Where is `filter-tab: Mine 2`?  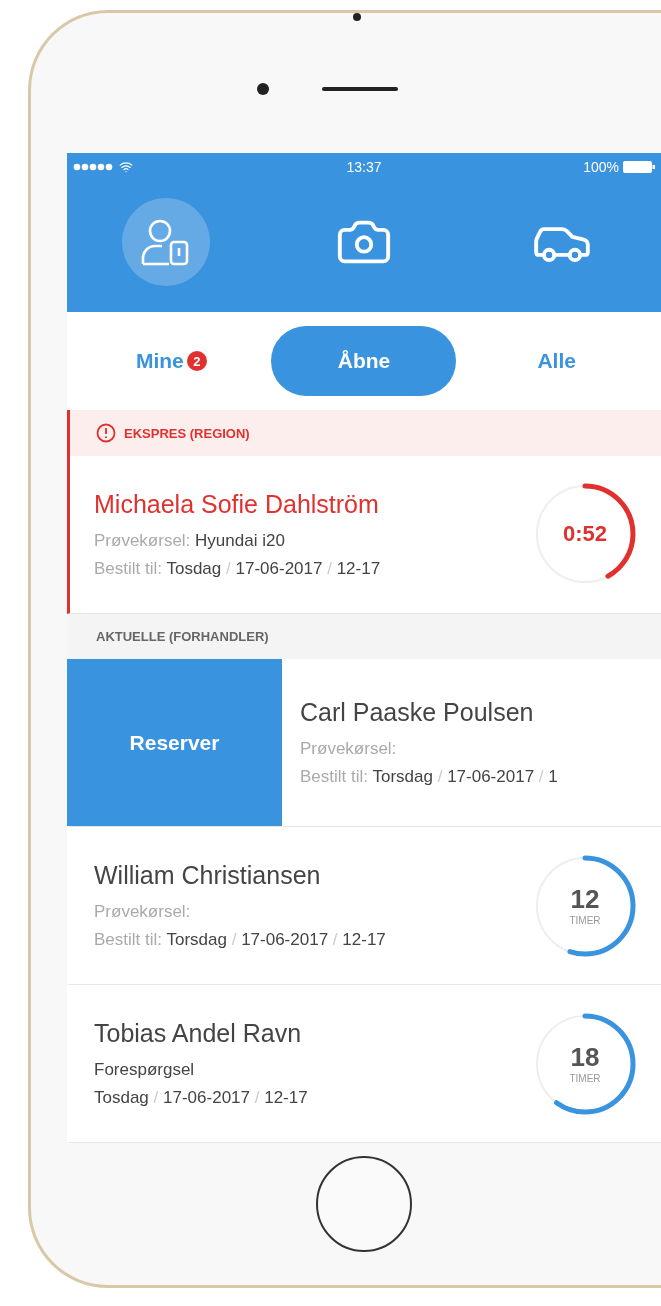 filter-tab: Mine 2 is located at coordinates (171, 361).